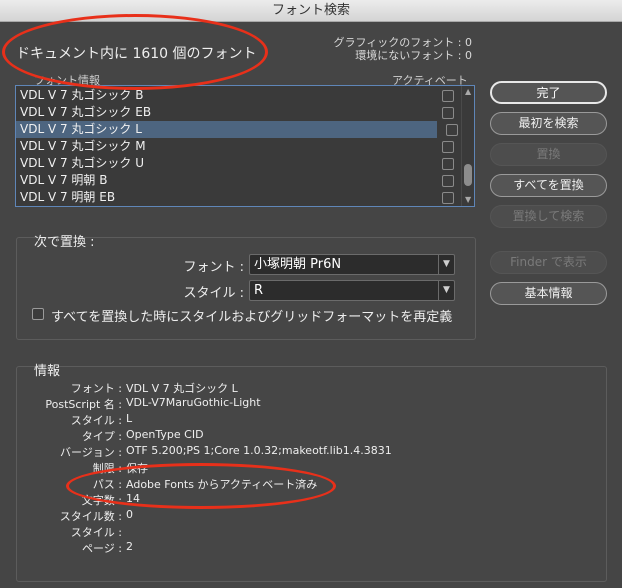 This screenshot has width=622, height=588. Describe the element at coordinates (86, 112) in the screenshot. I see `font-name: VDL V 7 丸ゴシック EB` at that location.